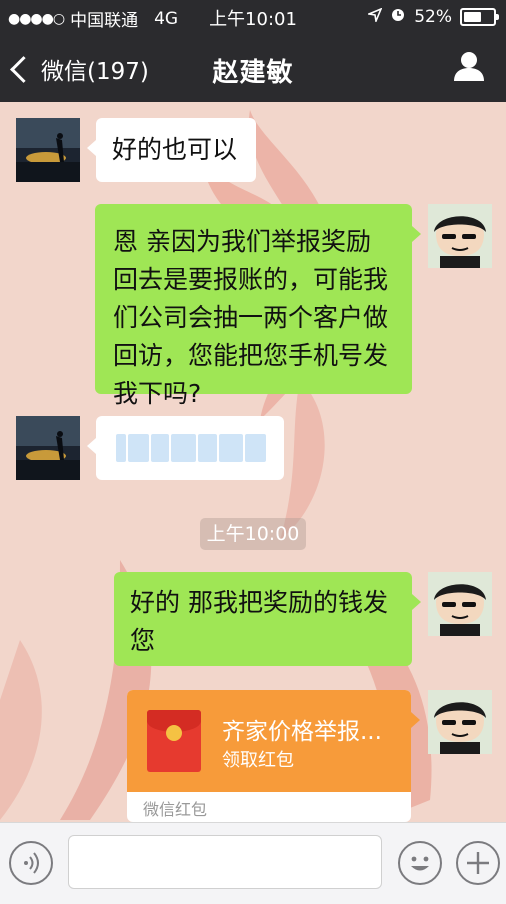  I want to click on red-packet-tail, so click(415, 720).